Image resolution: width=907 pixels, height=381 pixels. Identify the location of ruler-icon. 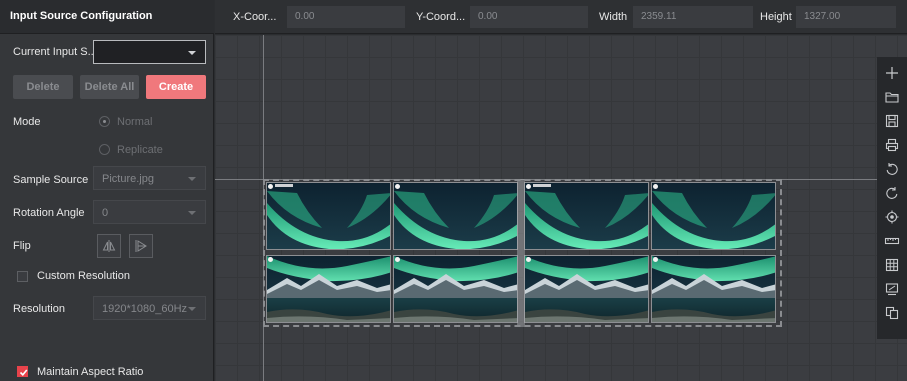
(892, 241).